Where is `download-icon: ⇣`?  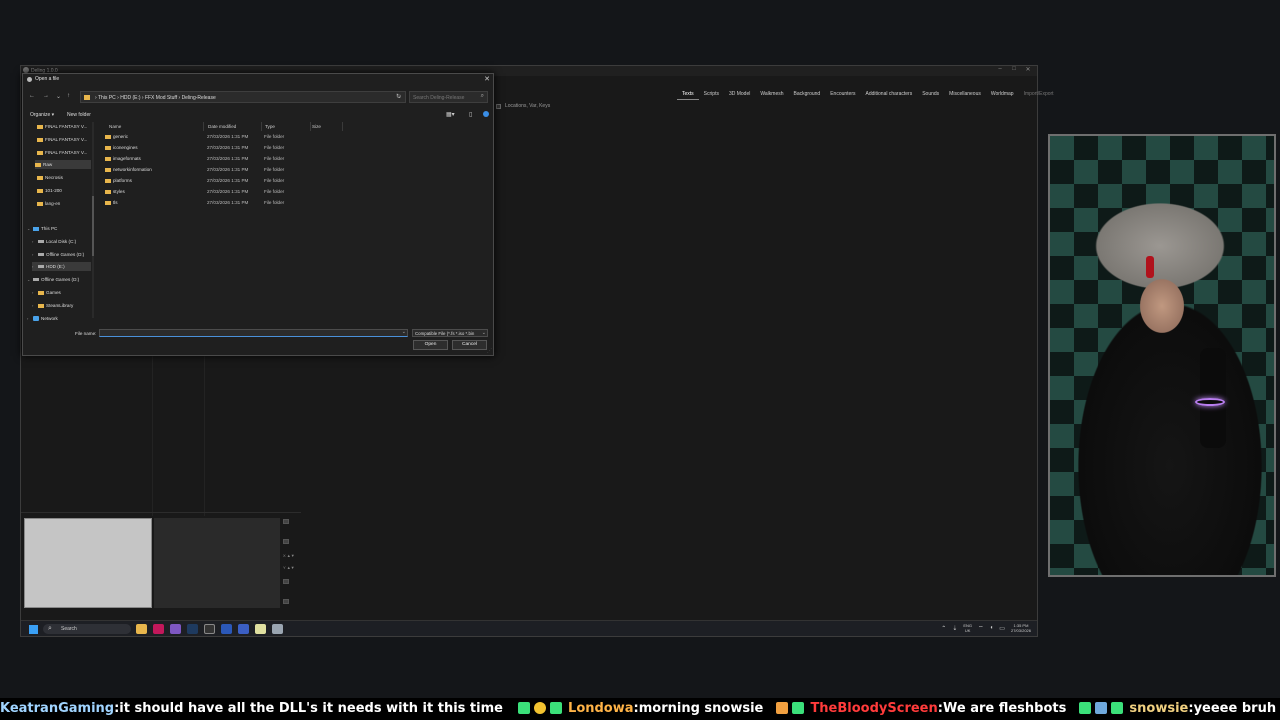 download-icon: ⇣ is located at coordinates (954, 628).